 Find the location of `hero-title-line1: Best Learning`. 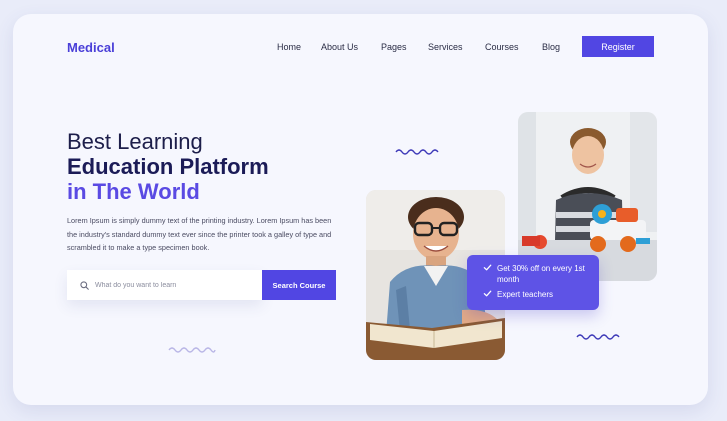

hero-title-line1: Best Learning is located at coordinates (135, 141).